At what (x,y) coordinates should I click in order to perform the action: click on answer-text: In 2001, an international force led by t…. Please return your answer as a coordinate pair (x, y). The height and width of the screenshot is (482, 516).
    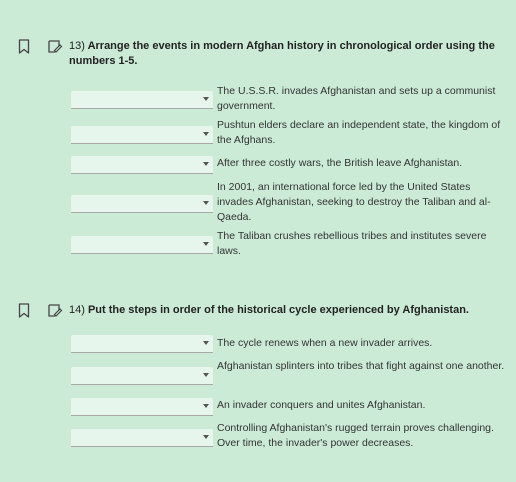
    Looking at the image, I should click on (354, 202).